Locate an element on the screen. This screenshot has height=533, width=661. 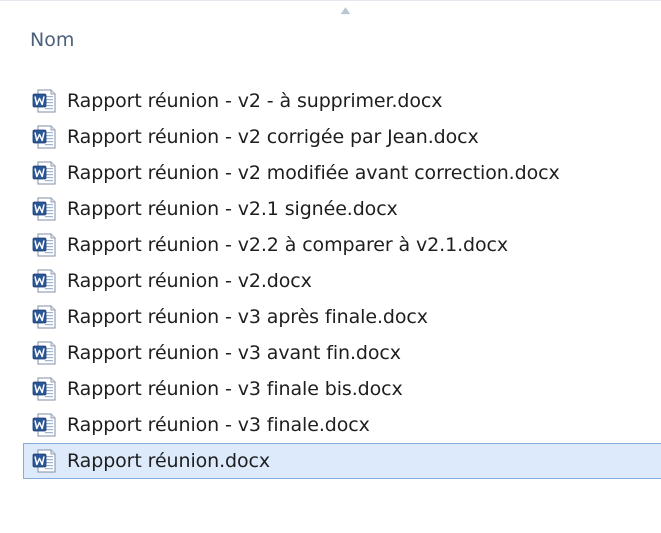
file-row: Rapport réunion - v3 après finale.docx is located at coordinates (342, 317).